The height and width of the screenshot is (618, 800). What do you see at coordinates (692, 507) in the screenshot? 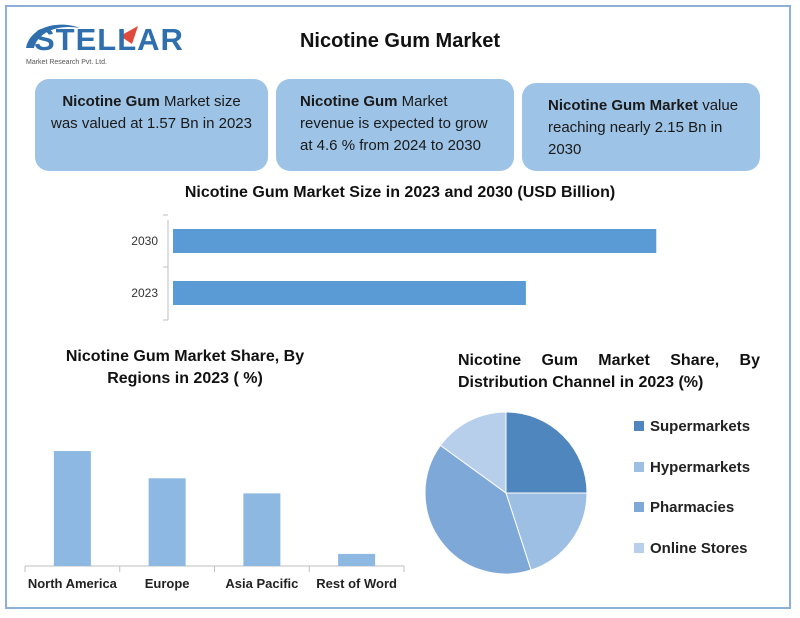
I see `legend-label-pharmacies: Pharmacies` at bounding box center [692, 507].